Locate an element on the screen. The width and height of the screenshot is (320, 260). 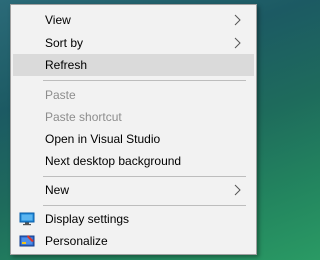
menu-item-paste: Paste is located at coordinates (133, 95).